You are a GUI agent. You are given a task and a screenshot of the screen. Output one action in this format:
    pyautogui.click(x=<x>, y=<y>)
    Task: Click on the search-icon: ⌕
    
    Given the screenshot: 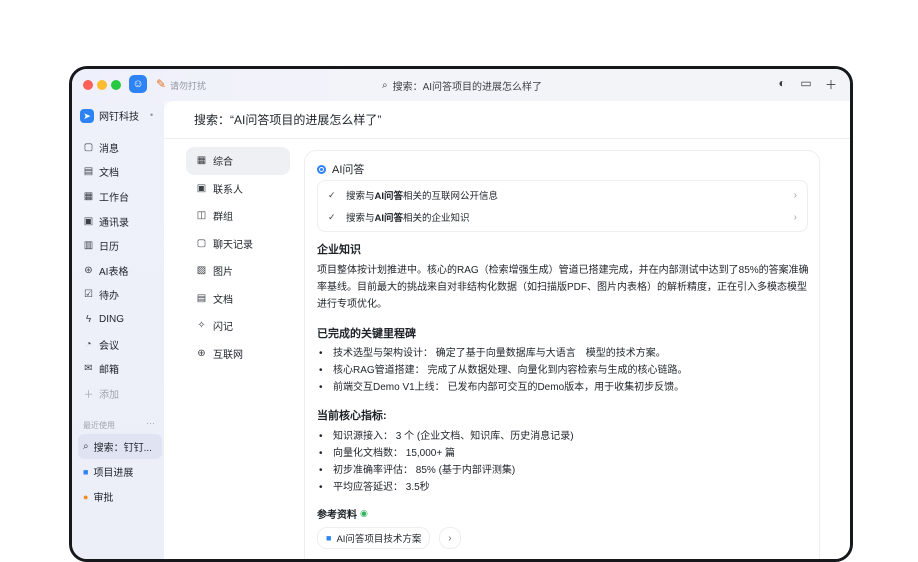 What is the action you would take?
    pyautogui.click(x=86, y=446)
    